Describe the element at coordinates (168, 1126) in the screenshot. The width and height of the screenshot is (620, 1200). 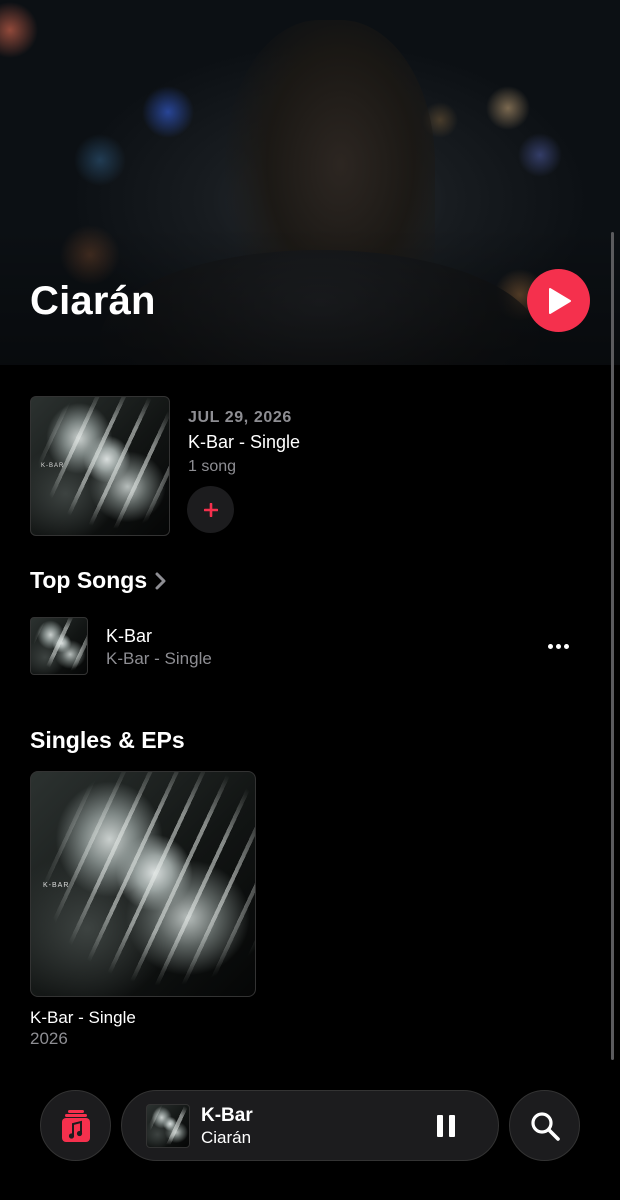
I see `mini-player-artwork` at that location.